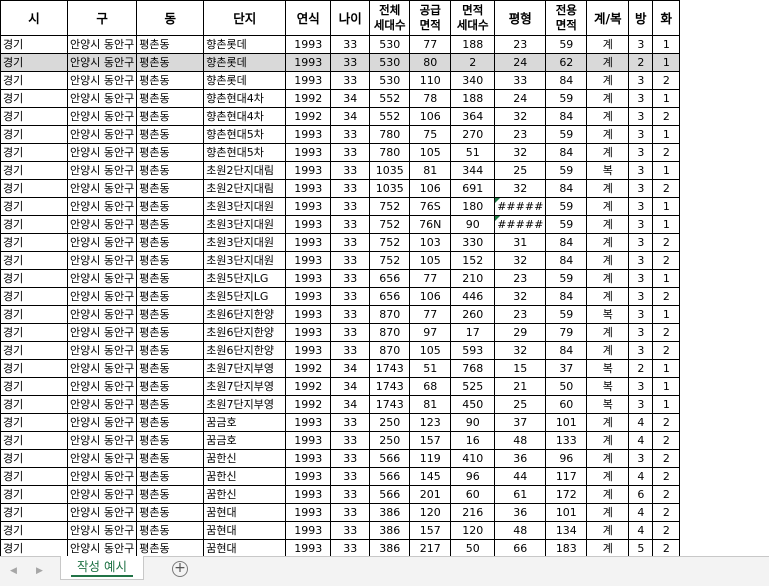 The width and height of the screenshot is (769, 586). I want to click on table-cell: 330, so click(473, 242).